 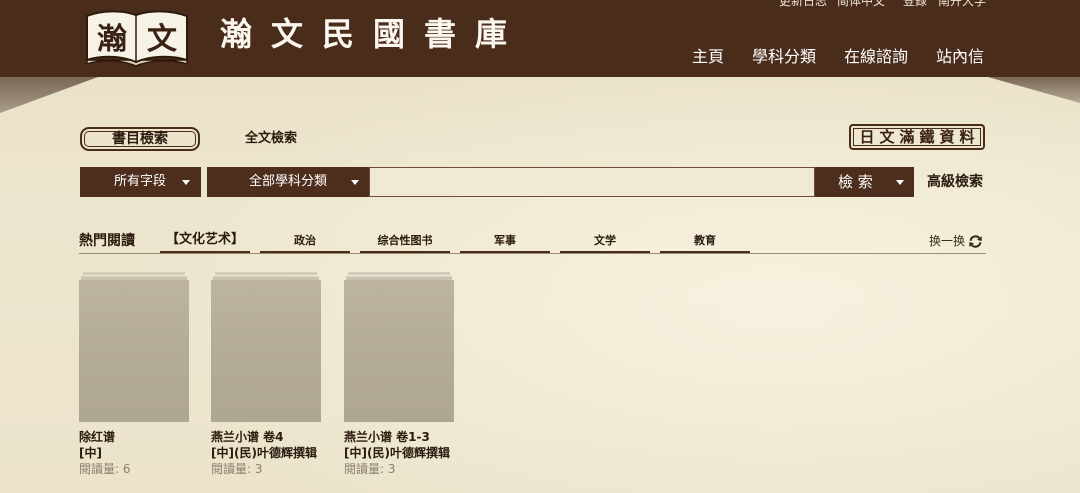 I want to click on logo-right-char: 文, so click(x=162, y=39).